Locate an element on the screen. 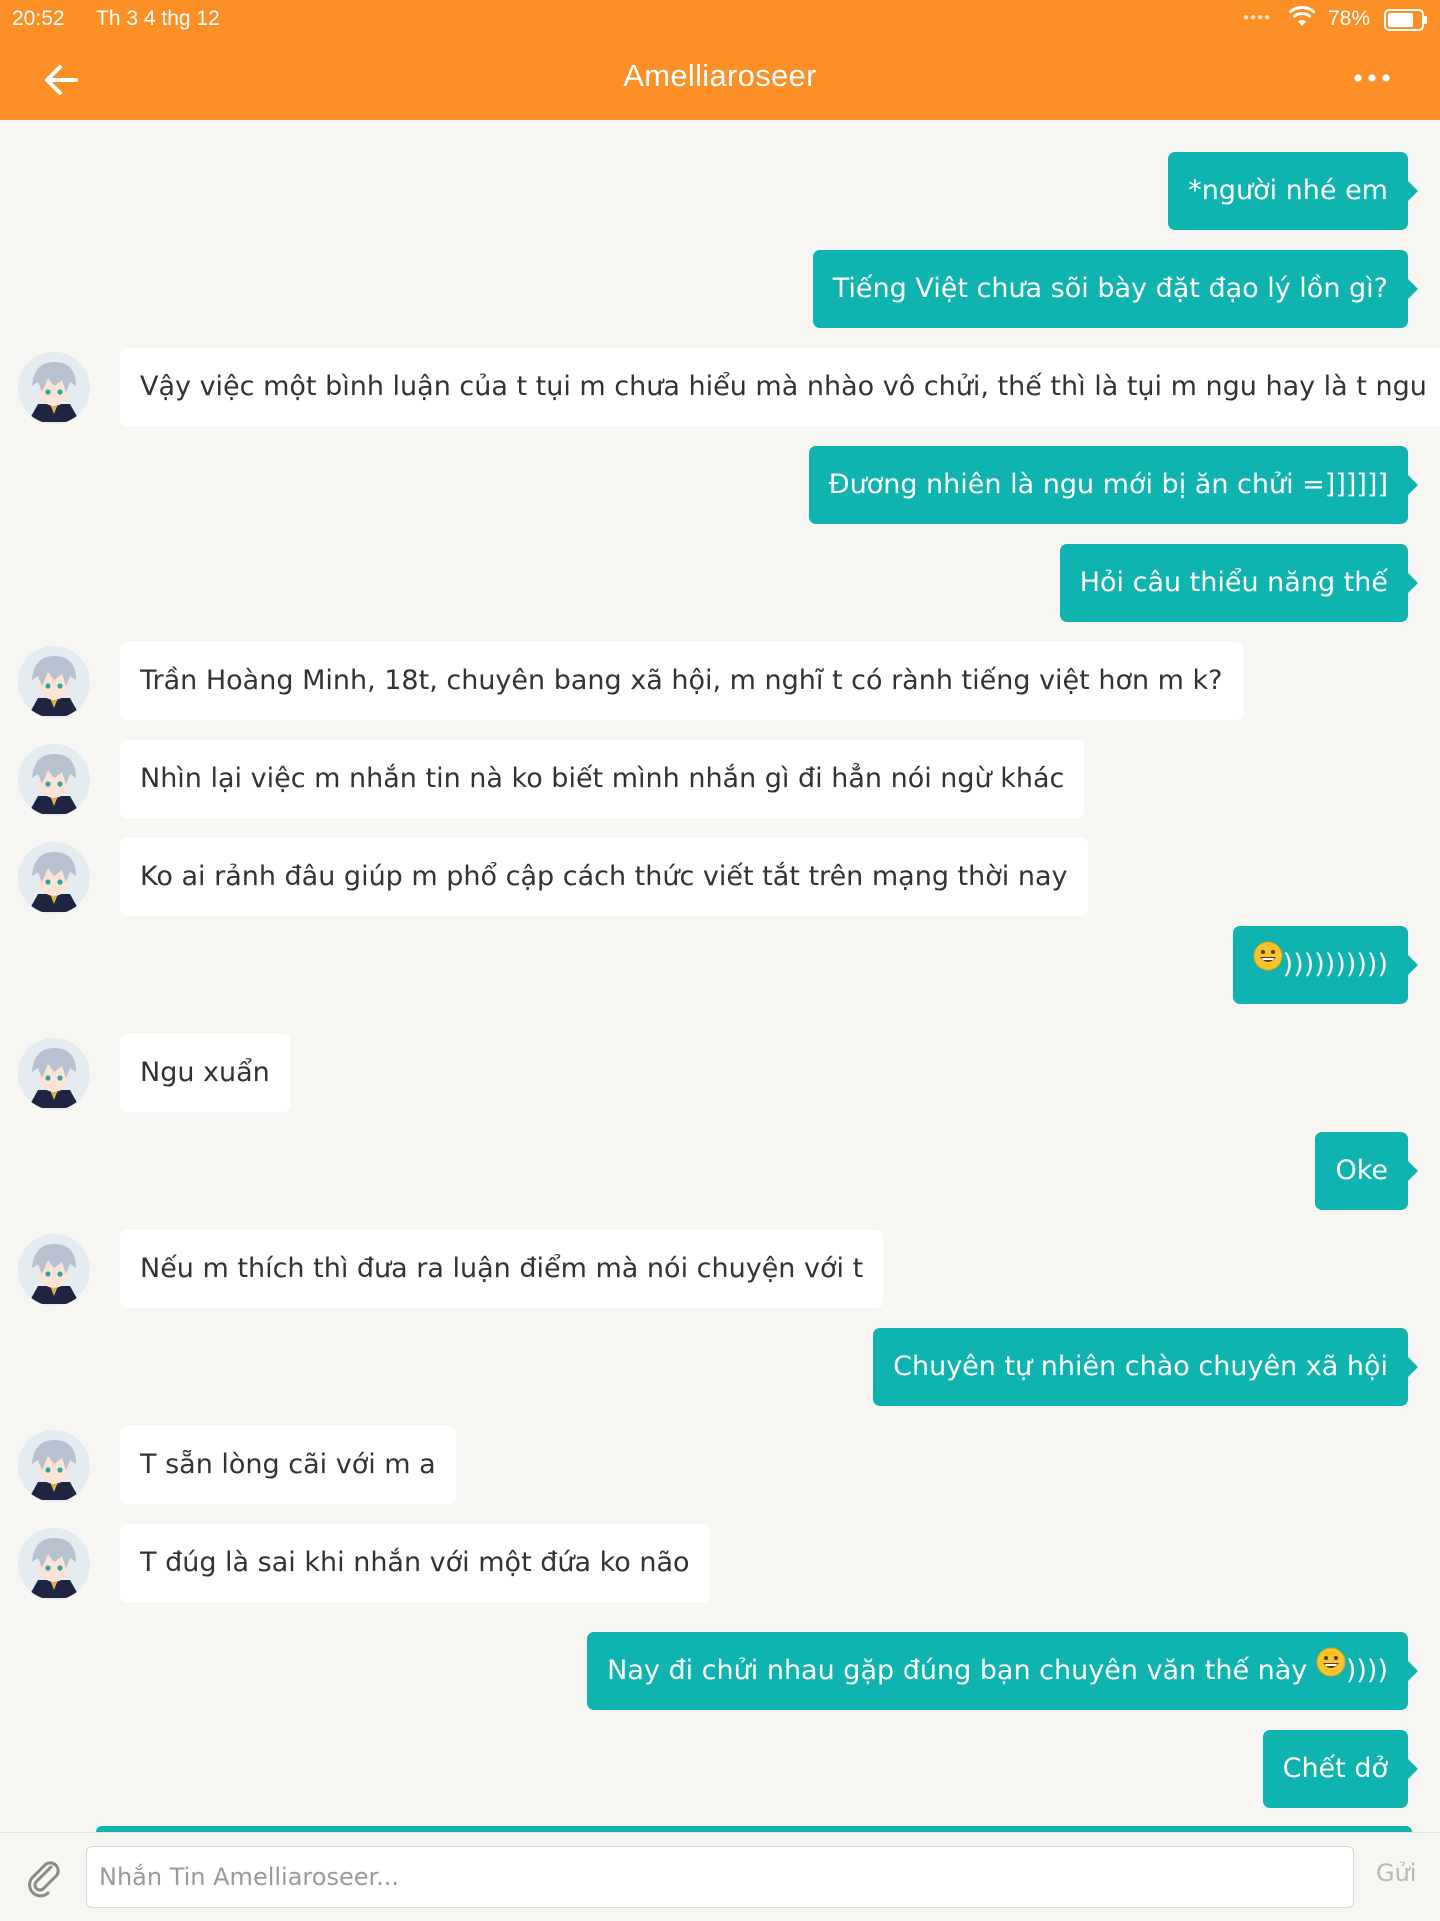 The width and height of the screenshot is (1440, 1921). message-text: Chết dở is located at coordinates (1335, 1768).